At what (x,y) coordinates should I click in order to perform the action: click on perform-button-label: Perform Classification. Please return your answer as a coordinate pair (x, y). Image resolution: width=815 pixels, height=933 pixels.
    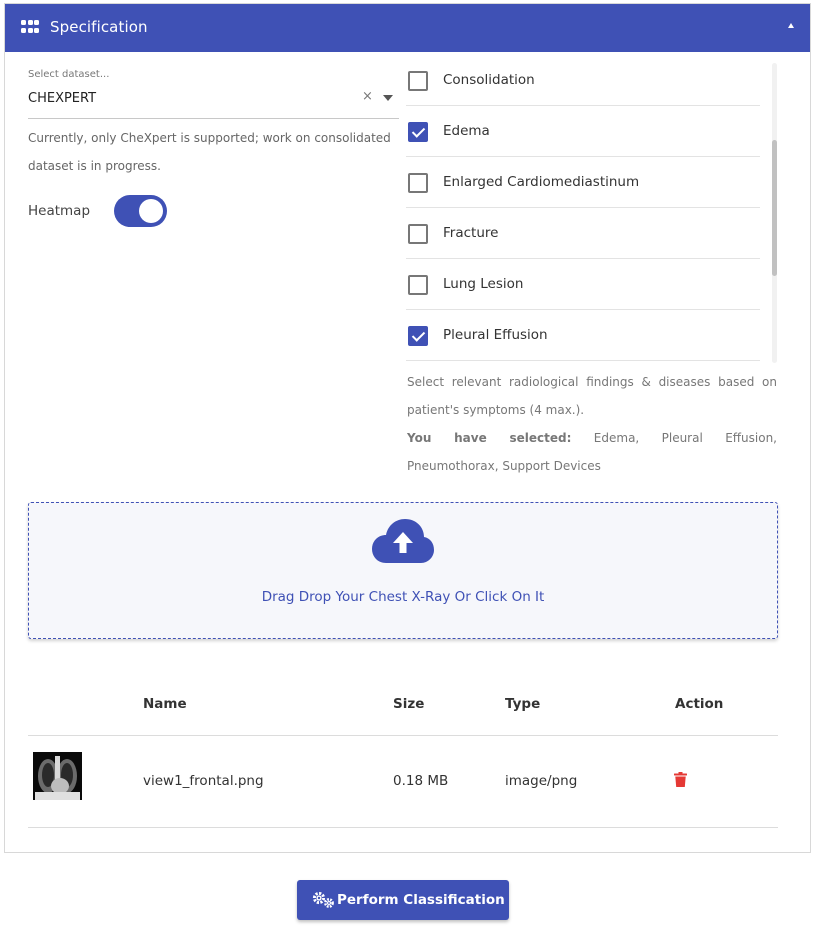
    Looking at the image, I should click on (421, 900).